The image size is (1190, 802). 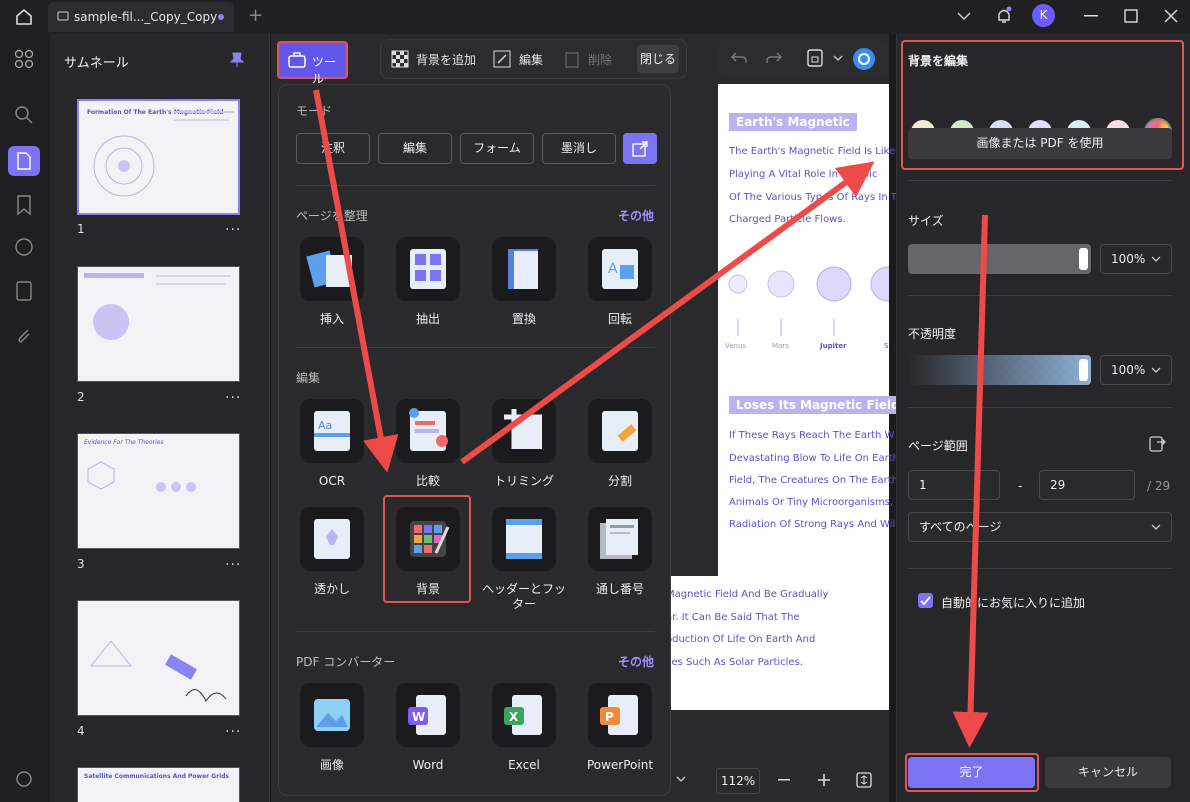 What do you see at coordinates (1091, 16) in the screenshot?
I see `minimize-icon` at bounding box center [1091, 16].